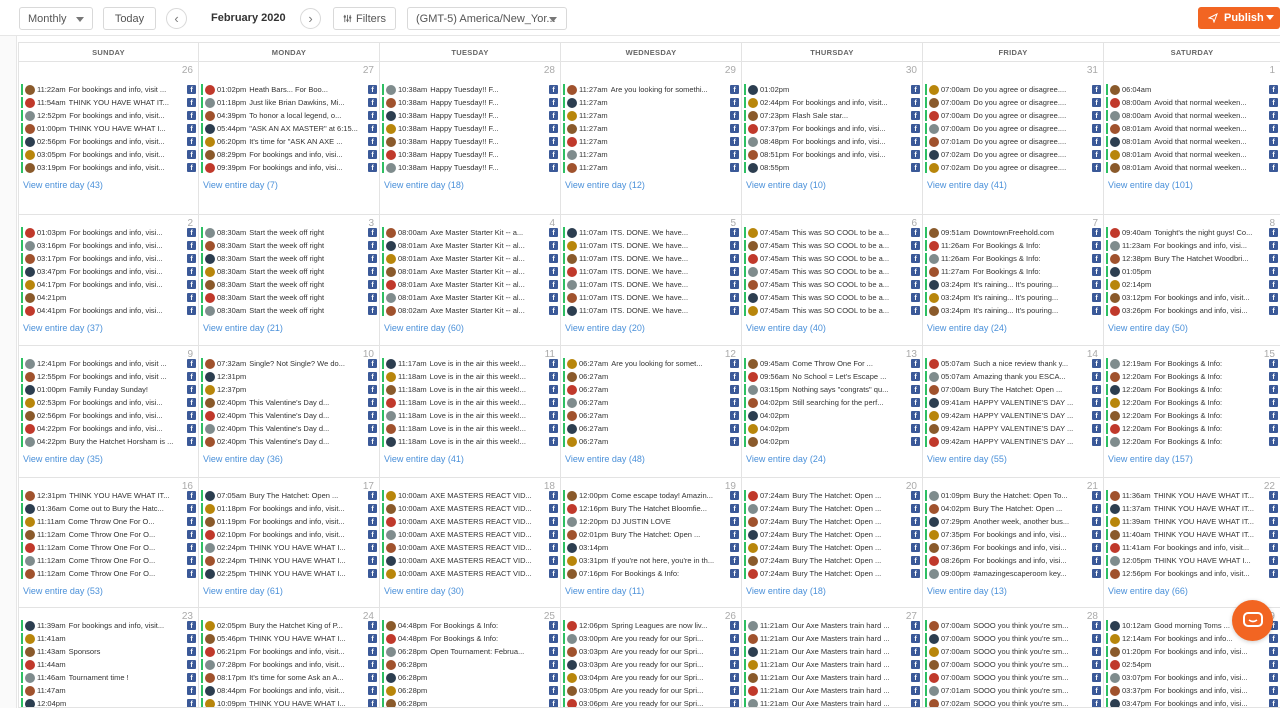 The height and width of the screenshot is (708, 1280). What do you see at coordinates (108, 495) in the screenshot?
I see `scheduled-post: 12:31pm THINK YOU HAVE WHAT IT... f` at bounding box center [108, 495].